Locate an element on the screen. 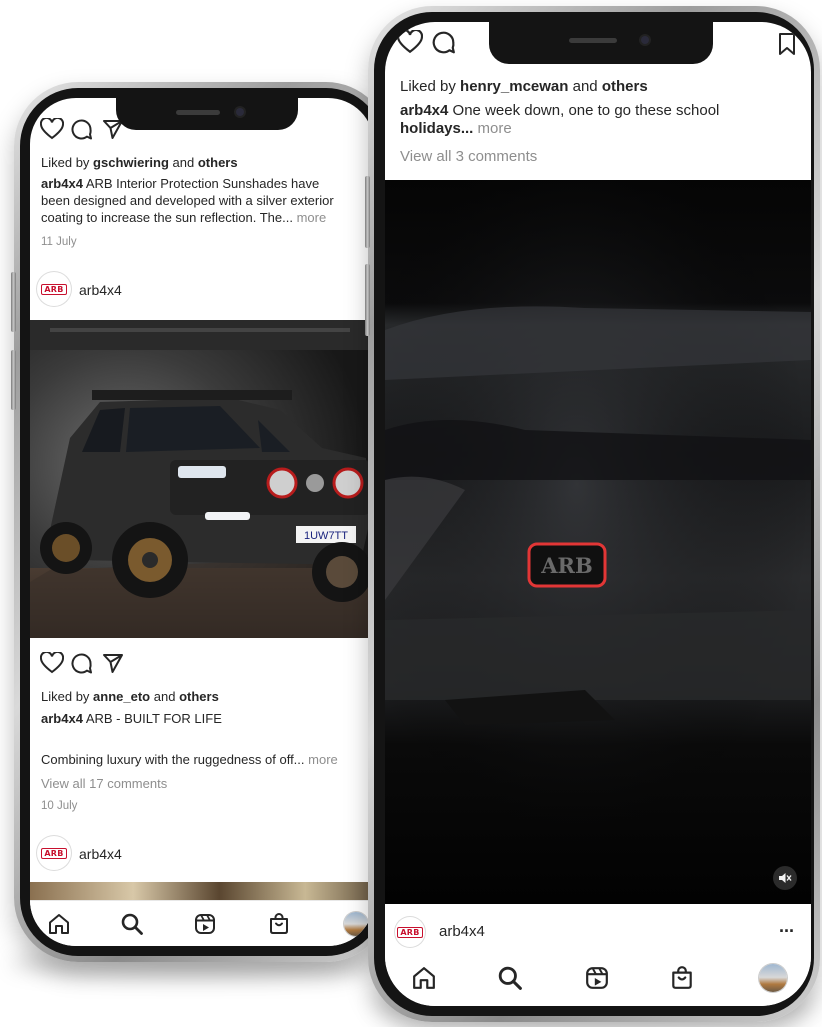  mute-glyph-icon is located at coordinates (785, 878).